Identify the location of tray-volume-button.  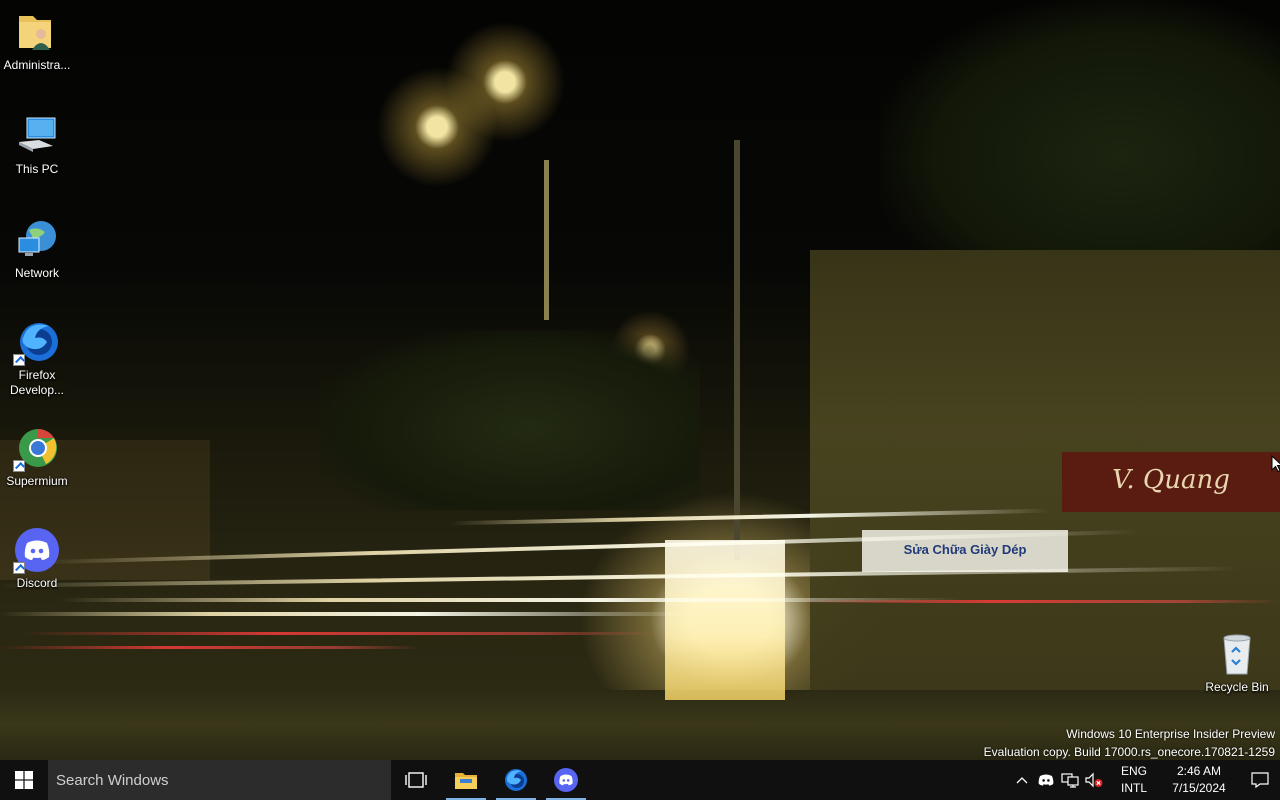
(1094, 780).